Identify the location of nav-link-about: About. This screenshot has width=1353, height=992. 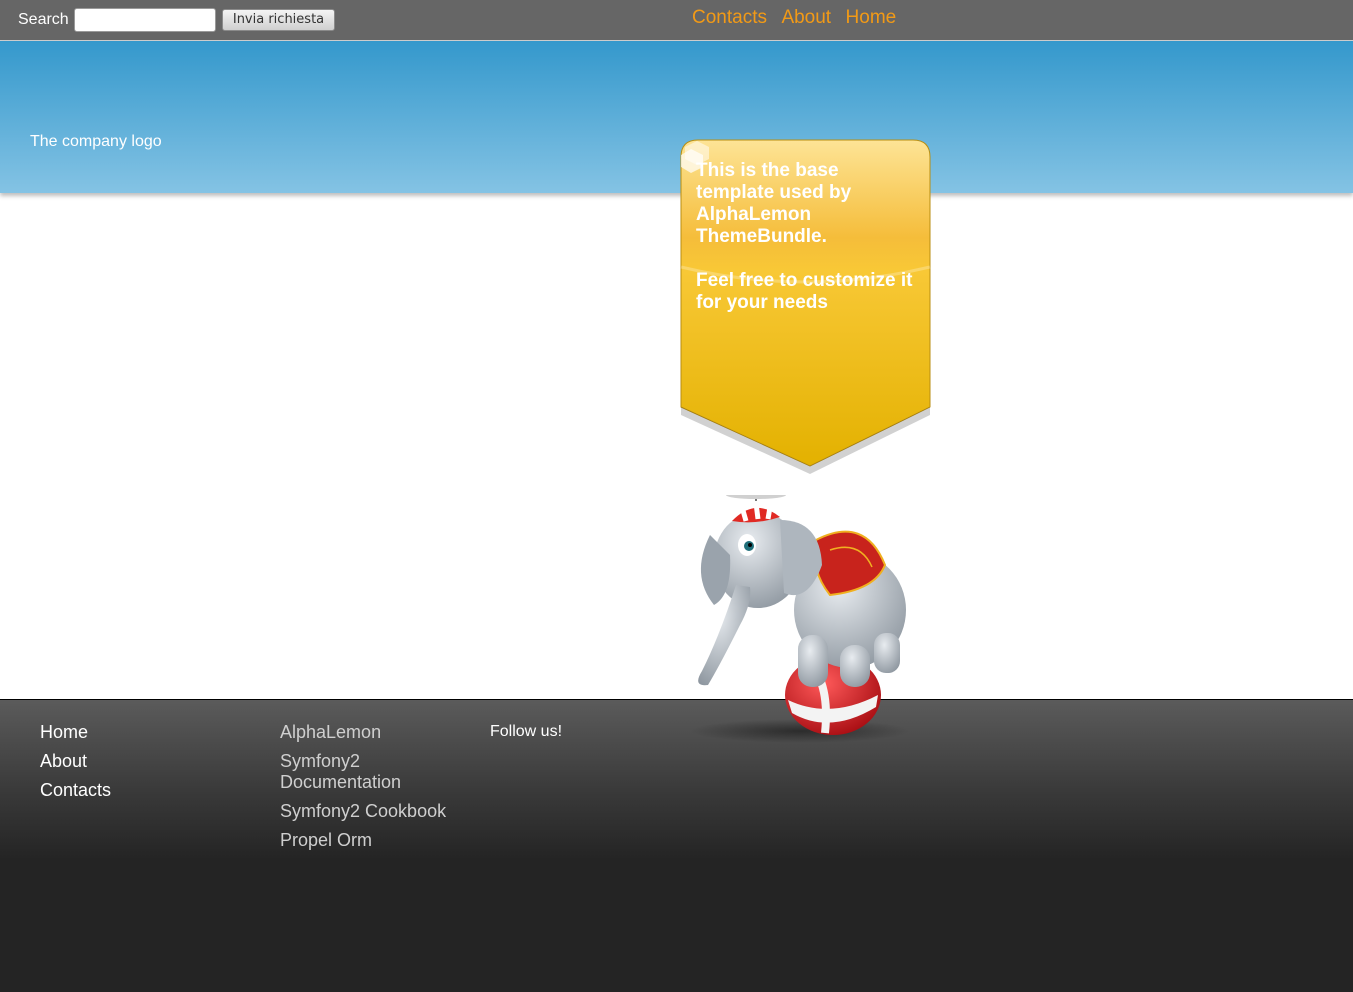
(806, 17).